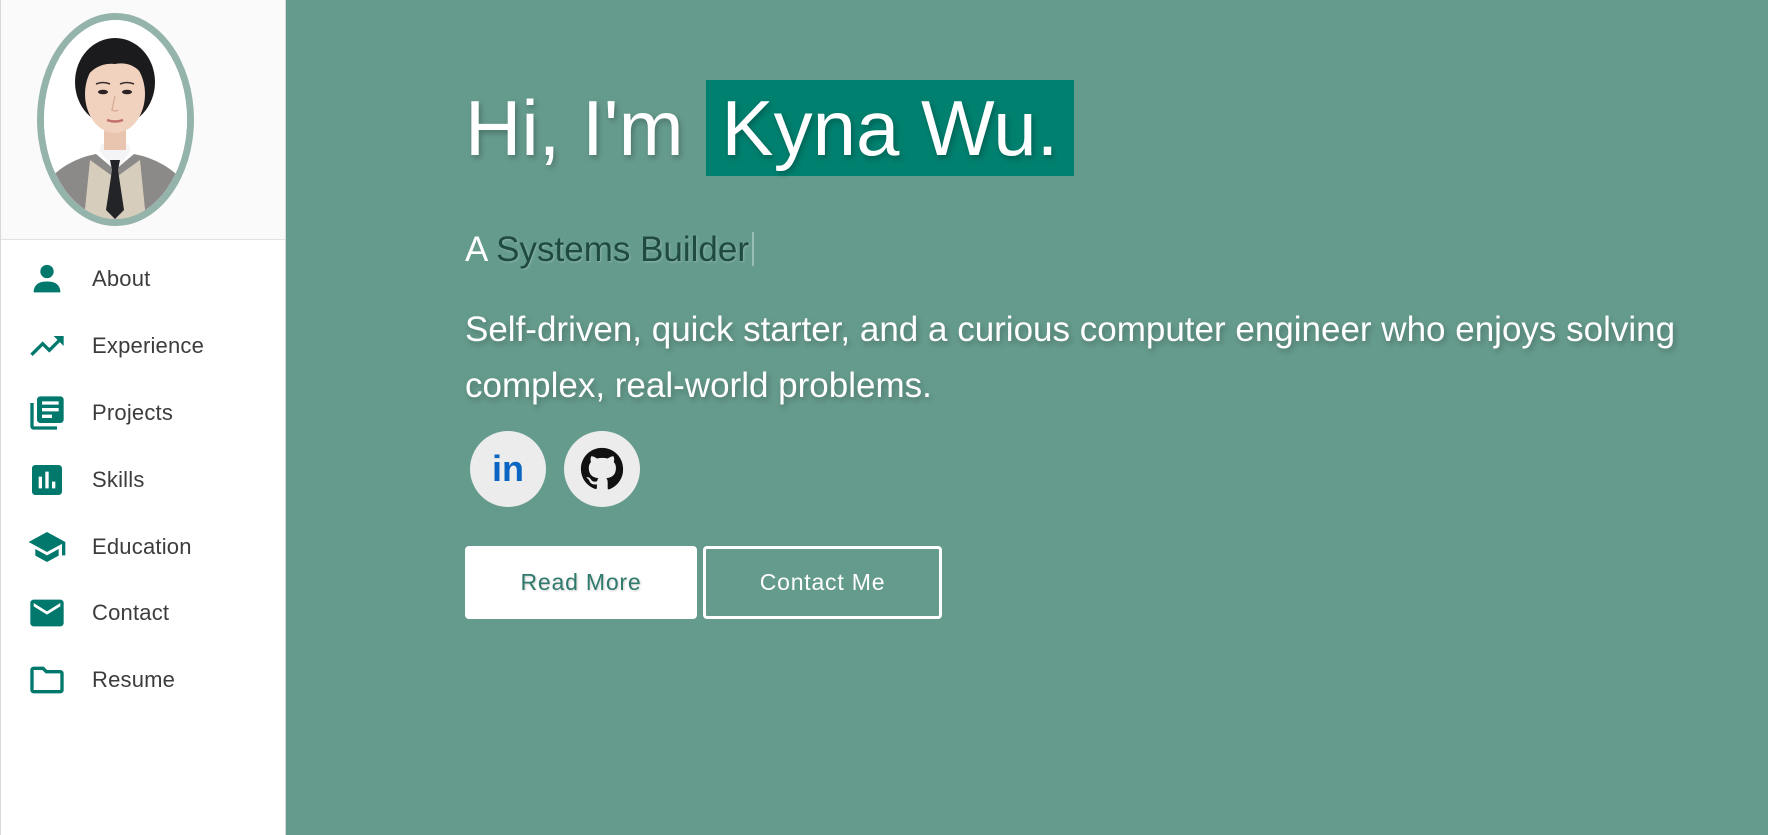  I want to click on social-links: in, so click(555, 469).